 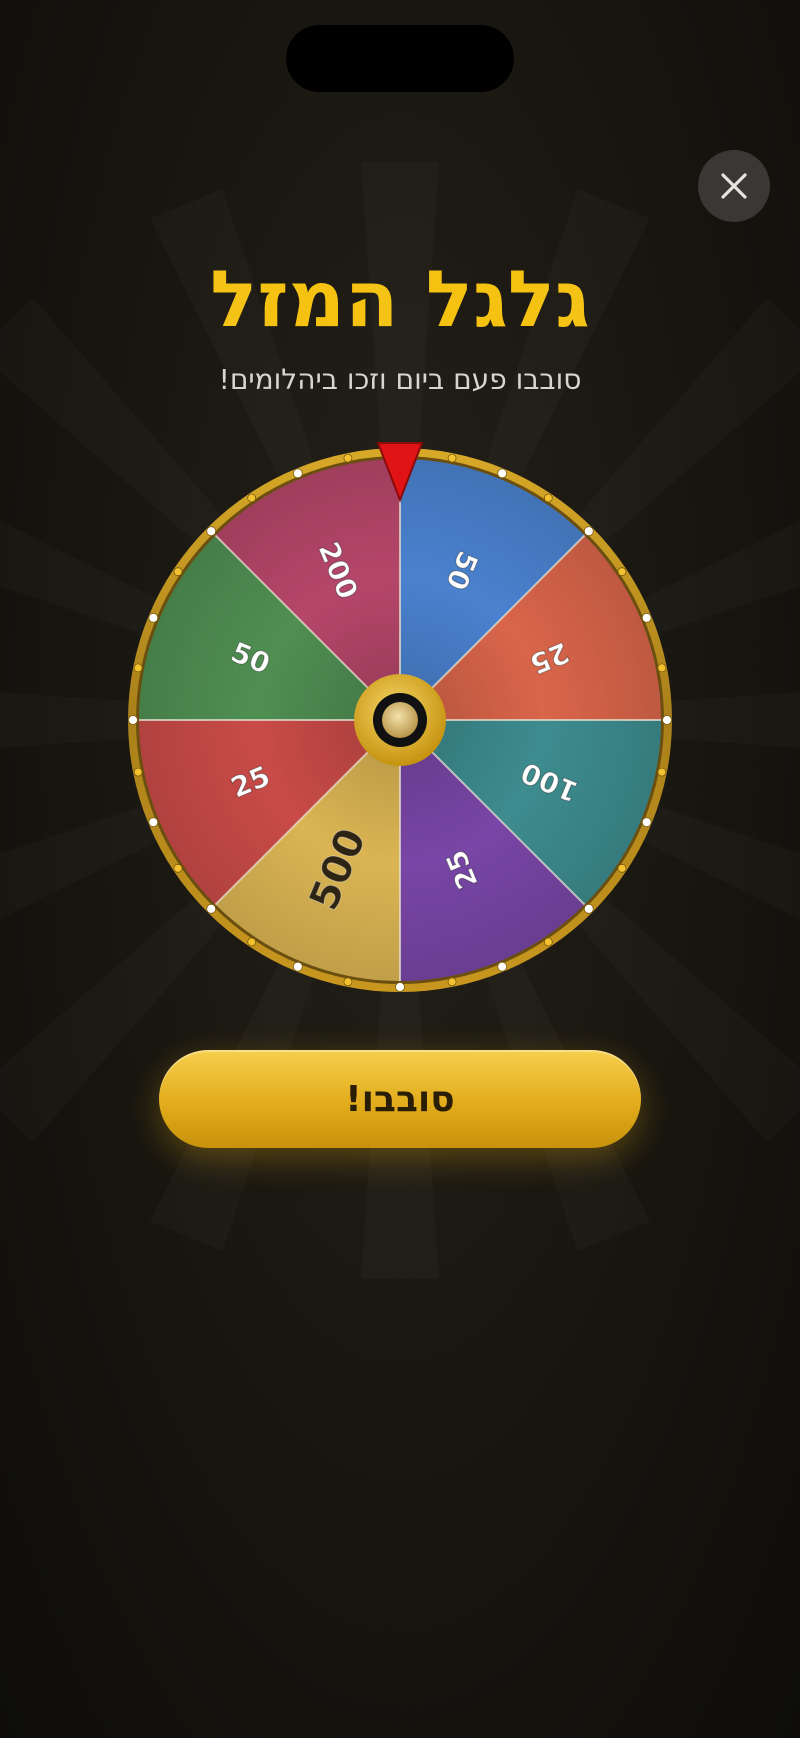 I want to click on spin-button: סובבו!, so click(x=400, y=1099).